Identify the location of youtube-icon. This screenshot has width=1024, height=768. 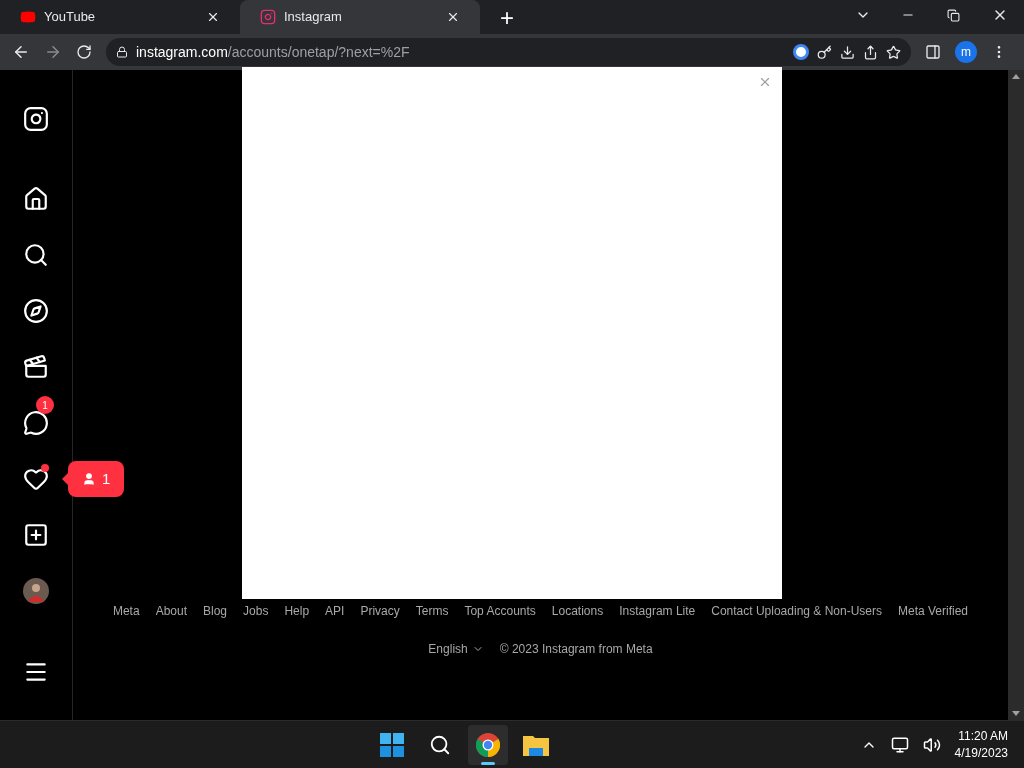
(28, 17).